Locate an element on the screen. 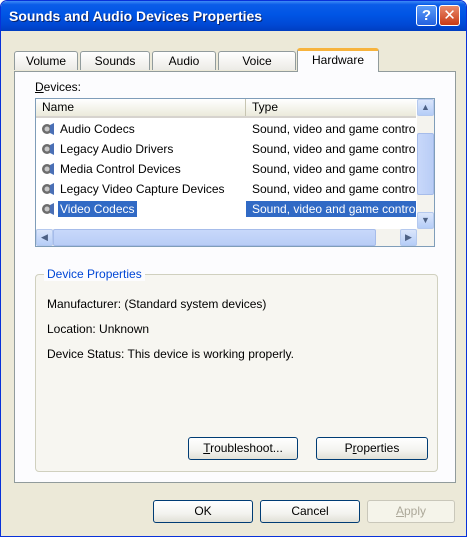 This screenshot has width=467, height=537. list-header: Name Type is located at coordinates (226, 108).